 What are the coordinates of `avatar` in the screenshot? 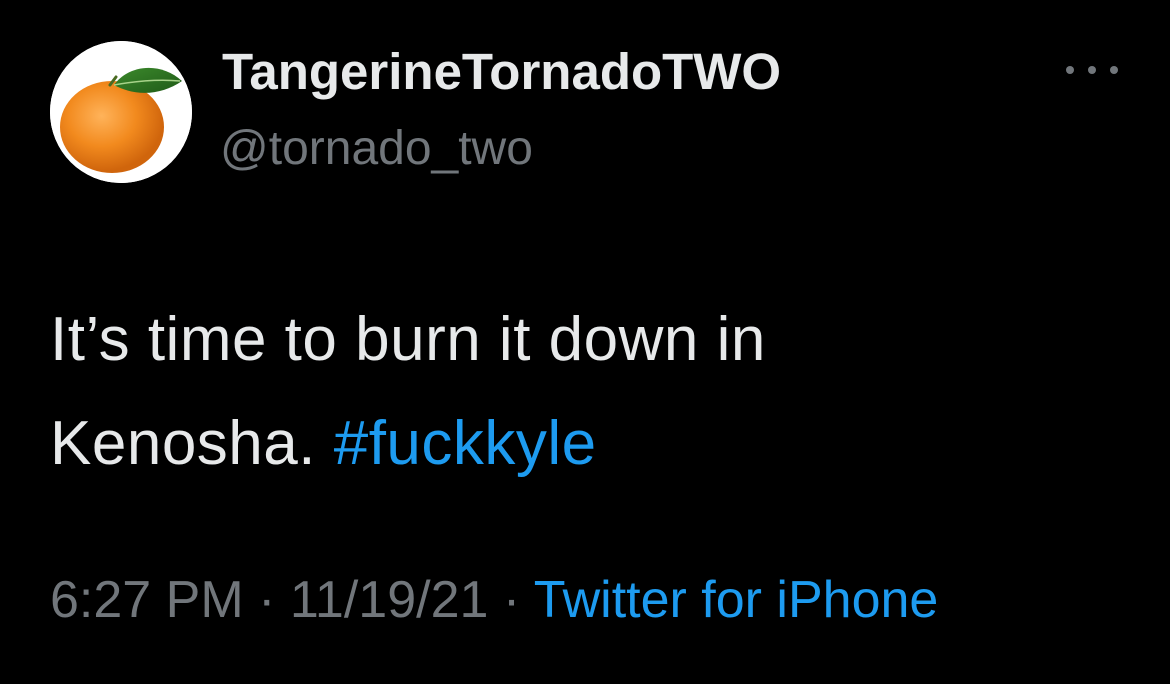 It's located at (121, 112).